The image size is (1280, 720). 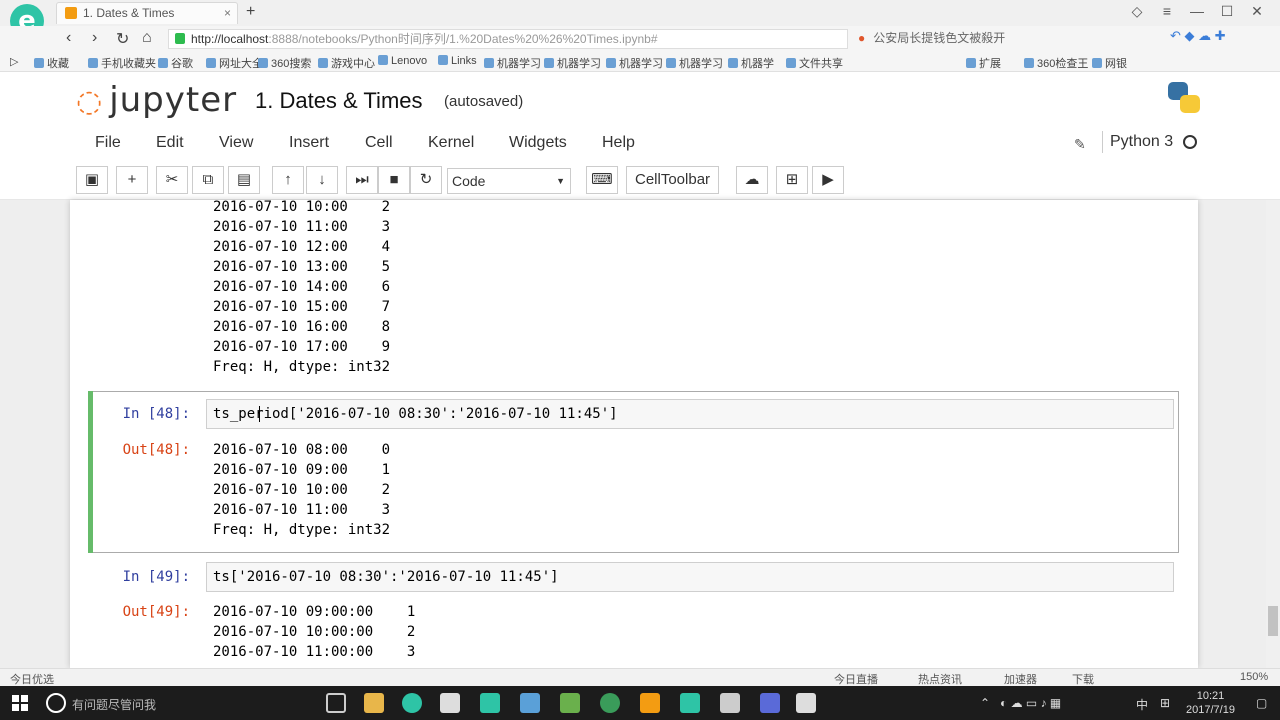 What do you see at coordinates (1261, 703) in the screenshot?
I see `notification-icon: ▢` at bounding box center [1261, 703].